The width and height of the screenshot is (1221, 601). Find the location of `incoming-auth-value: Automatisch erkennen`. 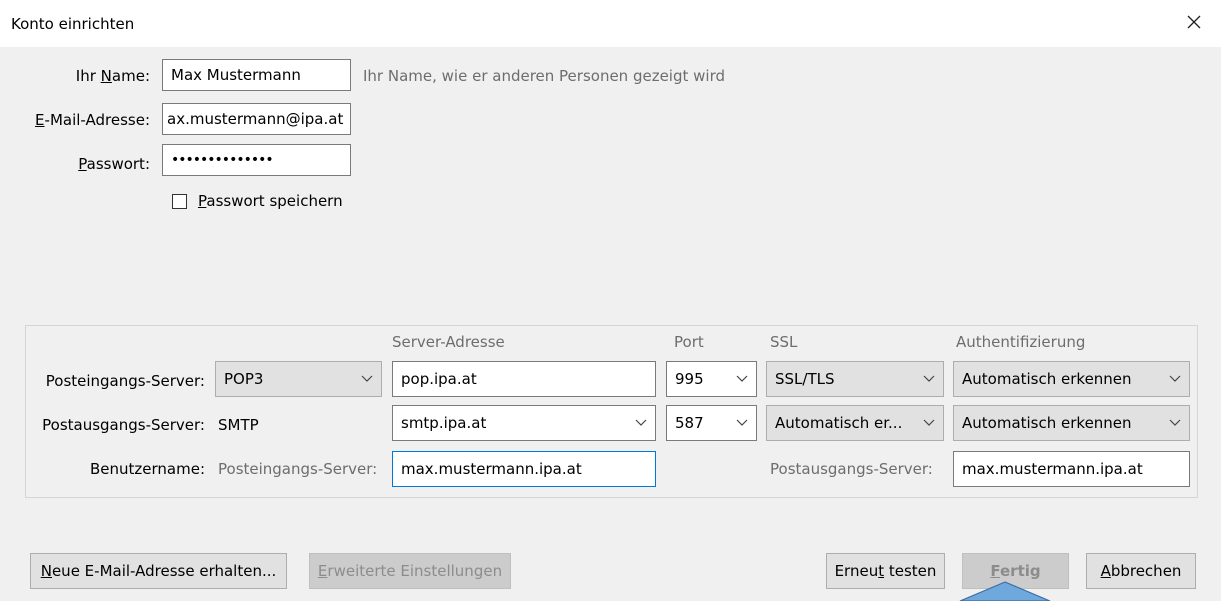

incoming-auth-value: Automatisch erkennen is located at coordinates (1047, 379).